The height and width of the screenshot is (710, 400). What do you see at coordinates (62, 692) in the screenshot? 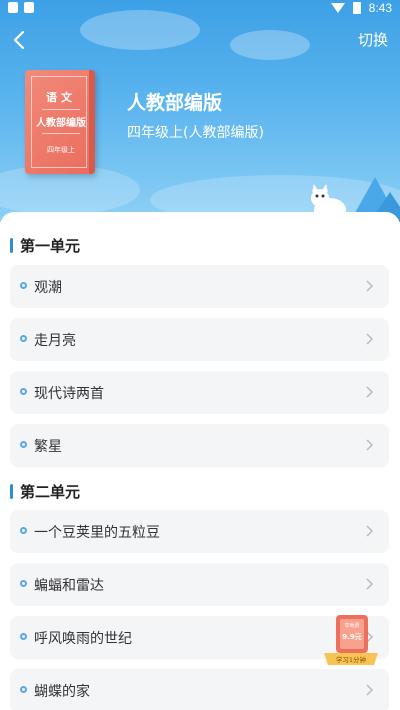
I see `lesson-title: 蝴蝶的家` at bounding box center [62, 692].